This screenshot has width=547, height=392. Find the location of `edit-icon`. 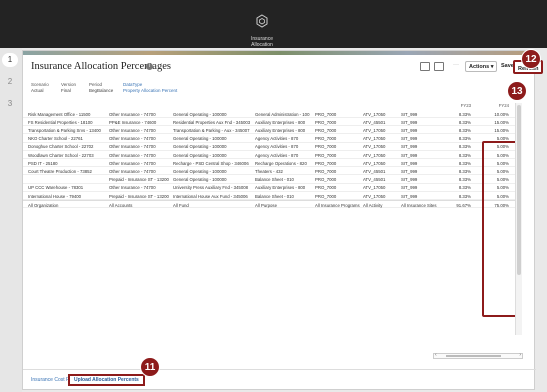

edit-icon is located at coordinates (425, 66).